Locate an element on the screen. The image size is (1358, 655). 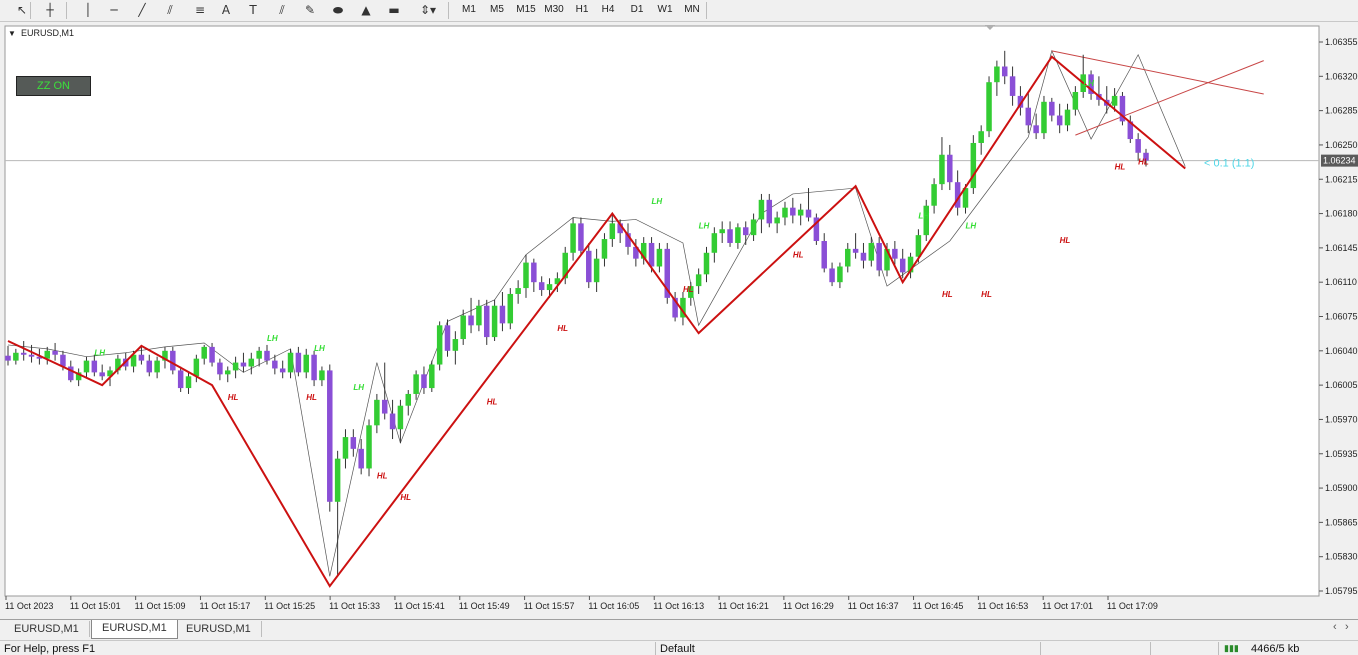
timeframe-m1-button: M1 is located at coordinates (469, 10).